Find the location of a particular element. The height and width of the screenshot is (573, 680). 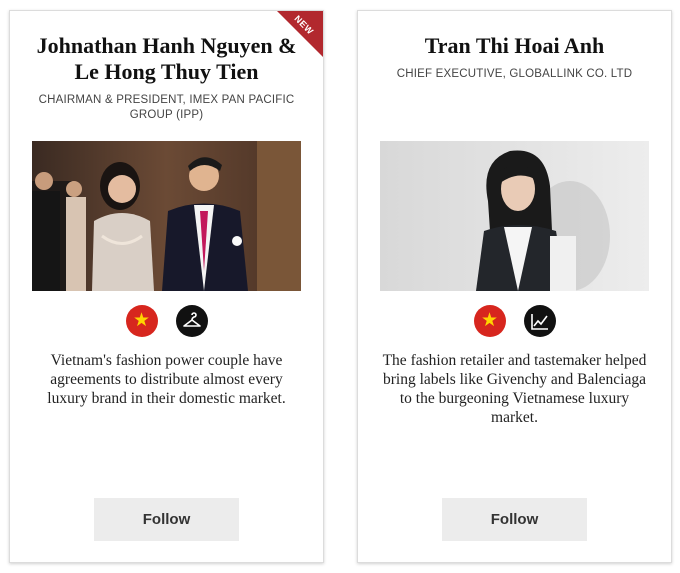

hanger-icon is located at coordinates (191, 321).